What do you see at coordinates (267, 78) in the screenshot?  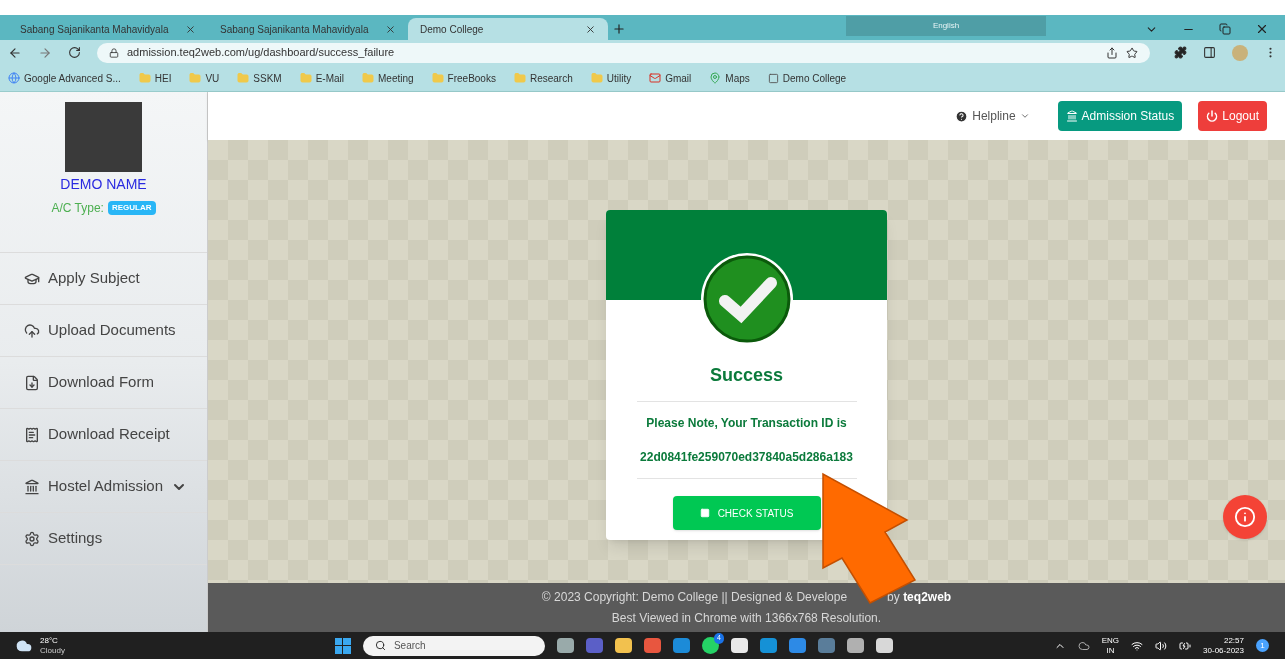 I see `bookmark-link: SSKM` at bounding box center [267, 78].